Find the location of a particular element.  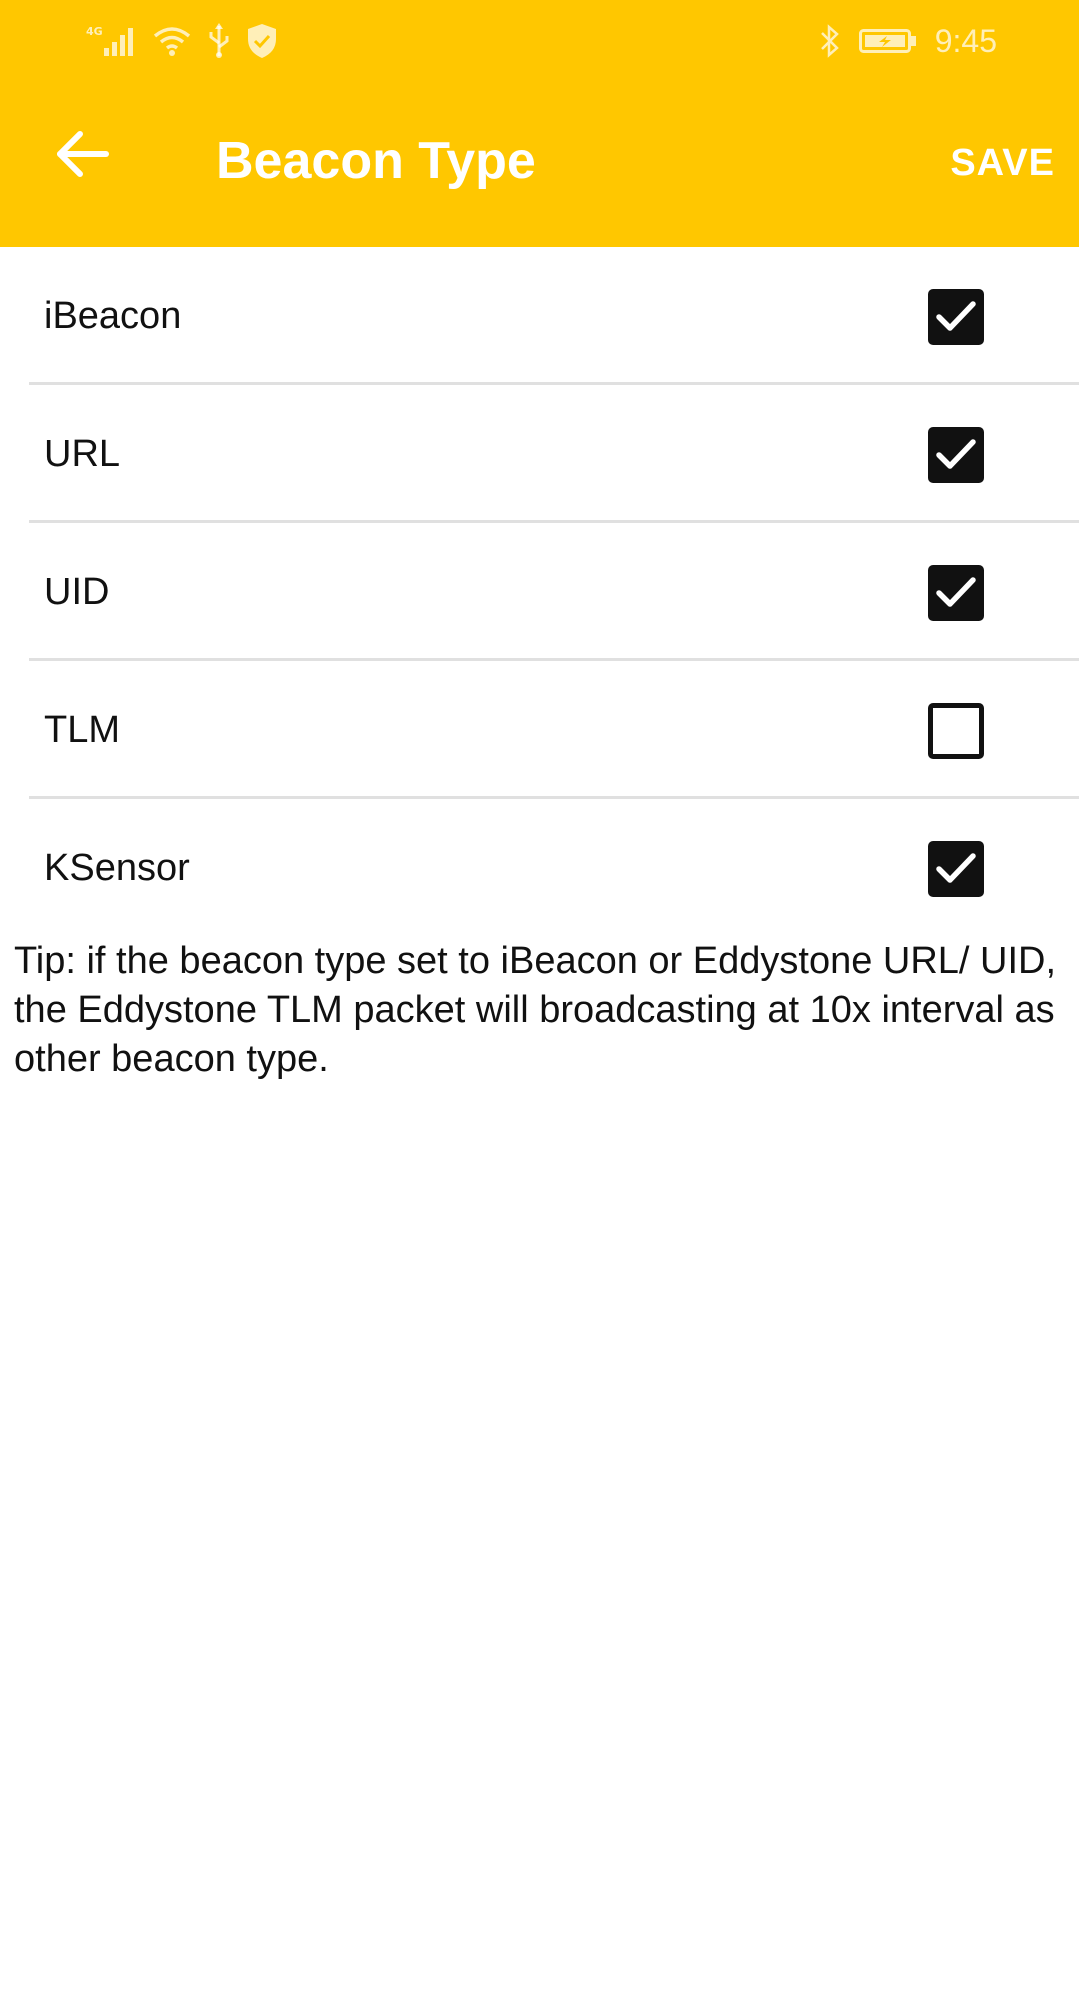

status-time: 9:45 is located at coordinates (965, 41).